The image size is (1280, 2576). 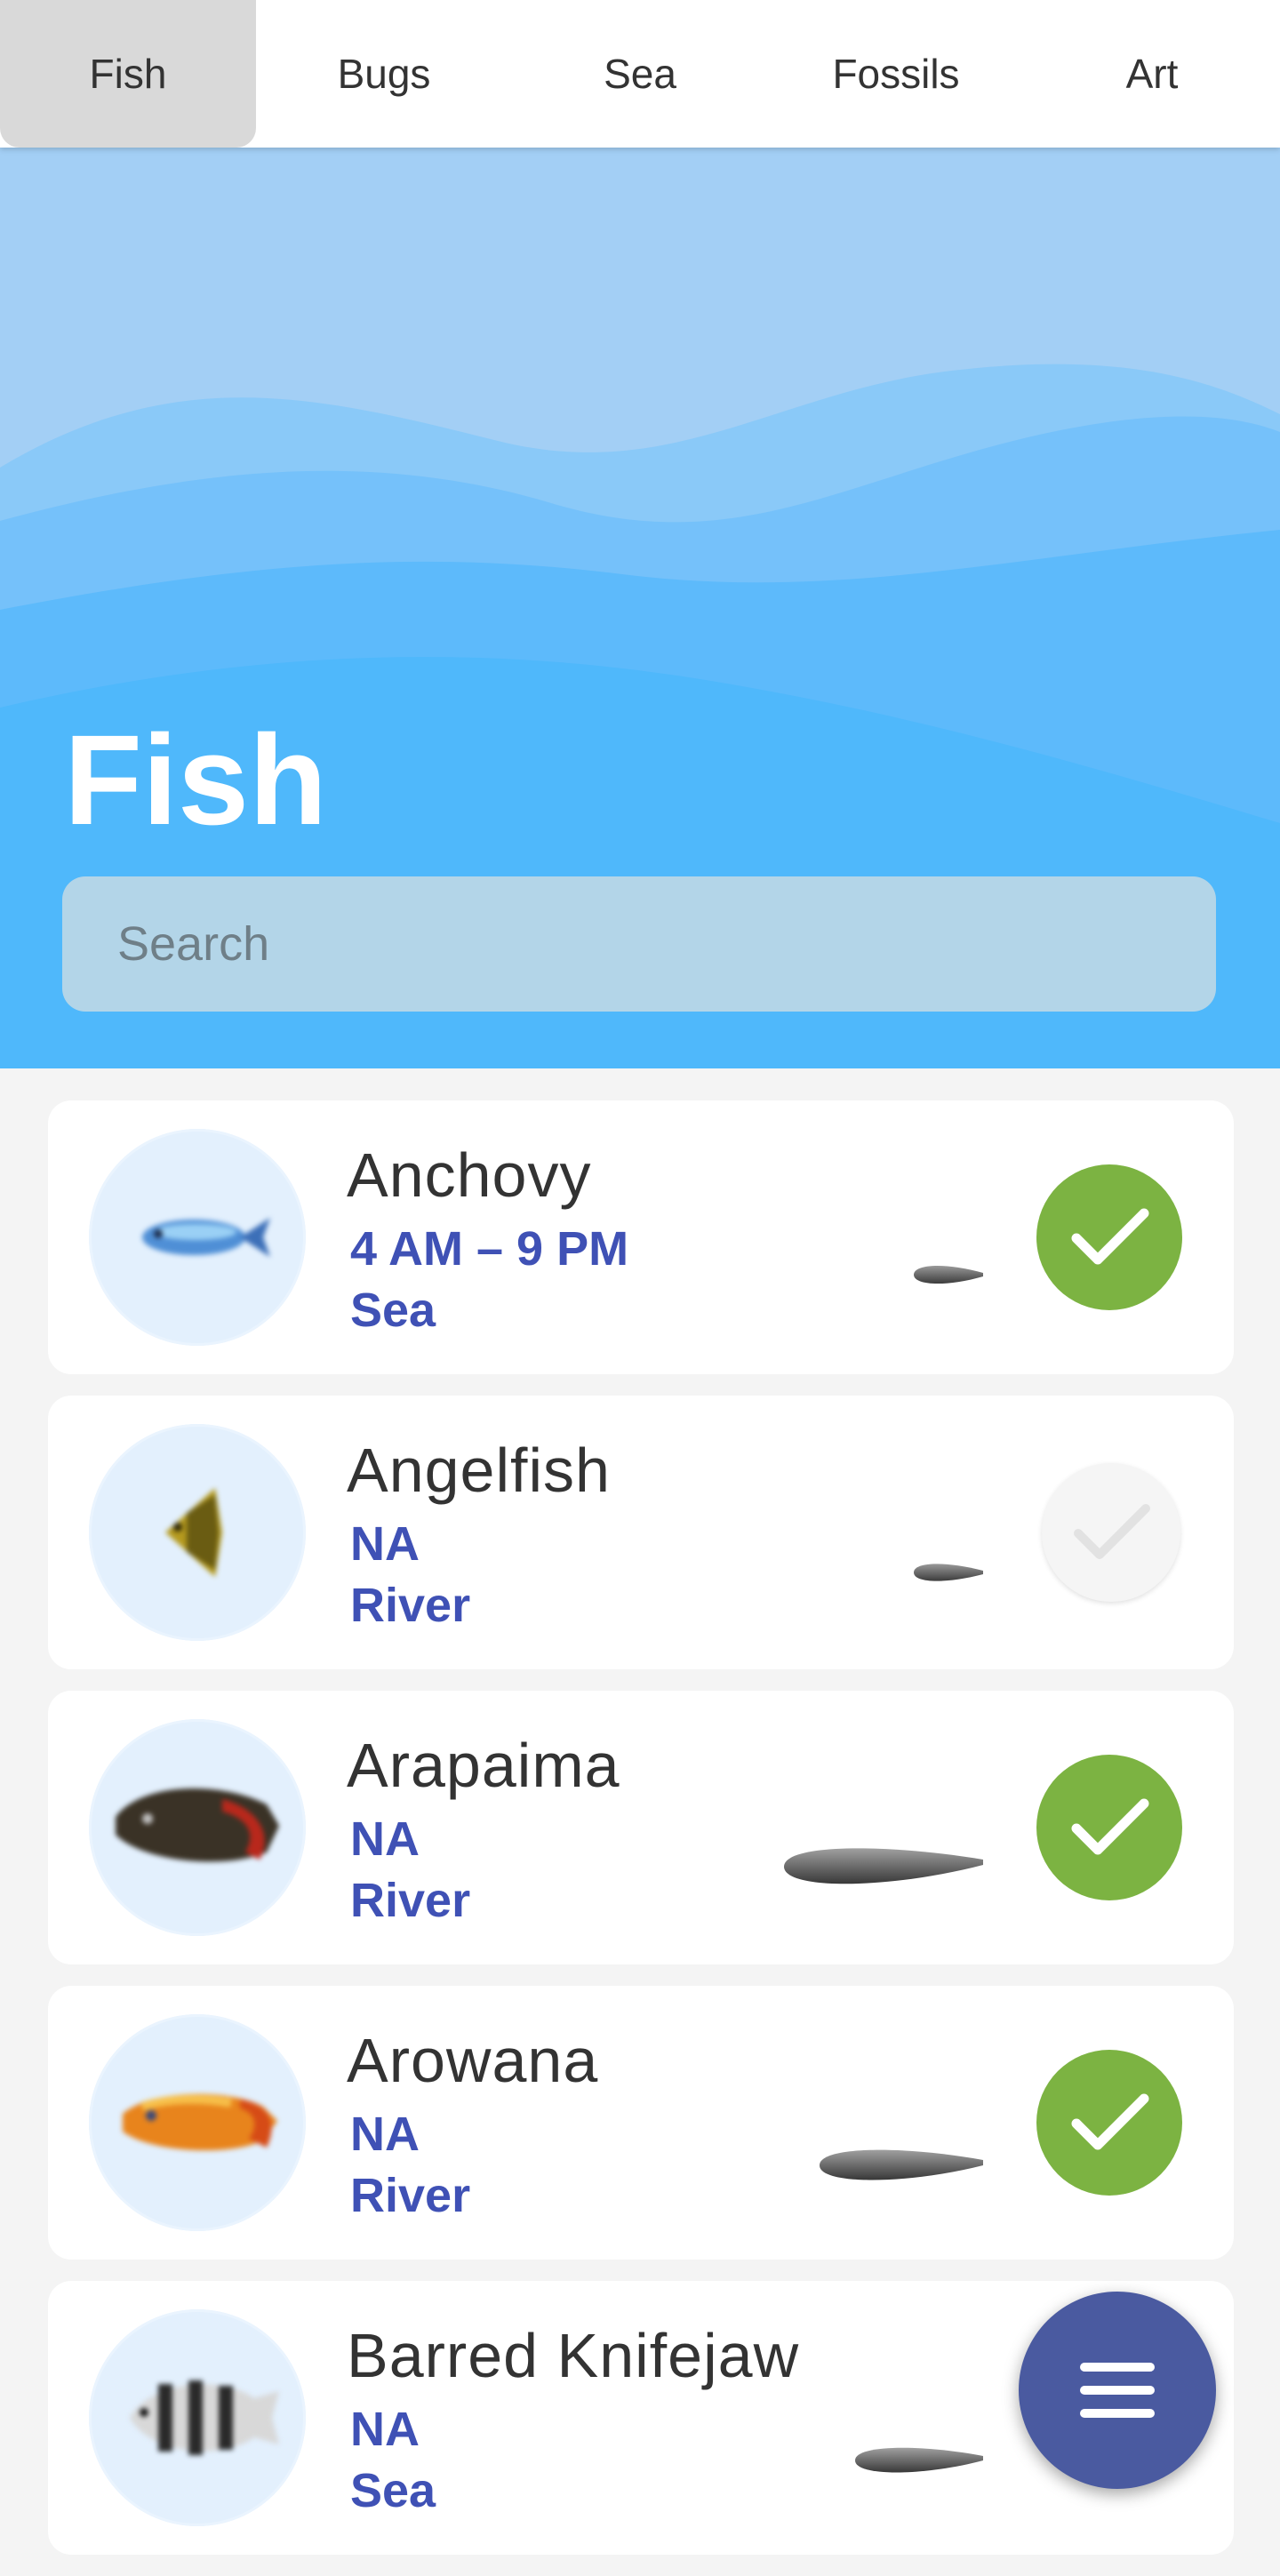 What do you see at coordinates (639, 944) in the screenshot?
I see `search-input` at bounding box center [639, 944].